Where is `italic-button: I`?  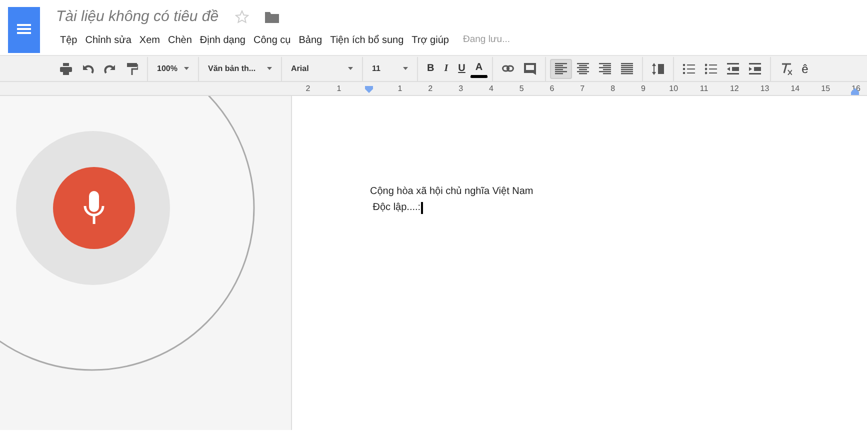
italic-button: I is located at coordinates (446, 68).